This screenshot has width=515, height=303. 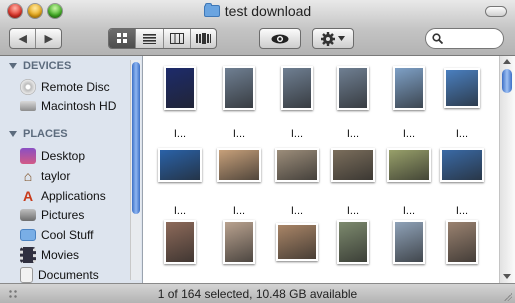 What do you see at coordinates (63, 156) in the screenshot?
I see `sidebar-item-label: Desktop` at bounding box center [63, 156].